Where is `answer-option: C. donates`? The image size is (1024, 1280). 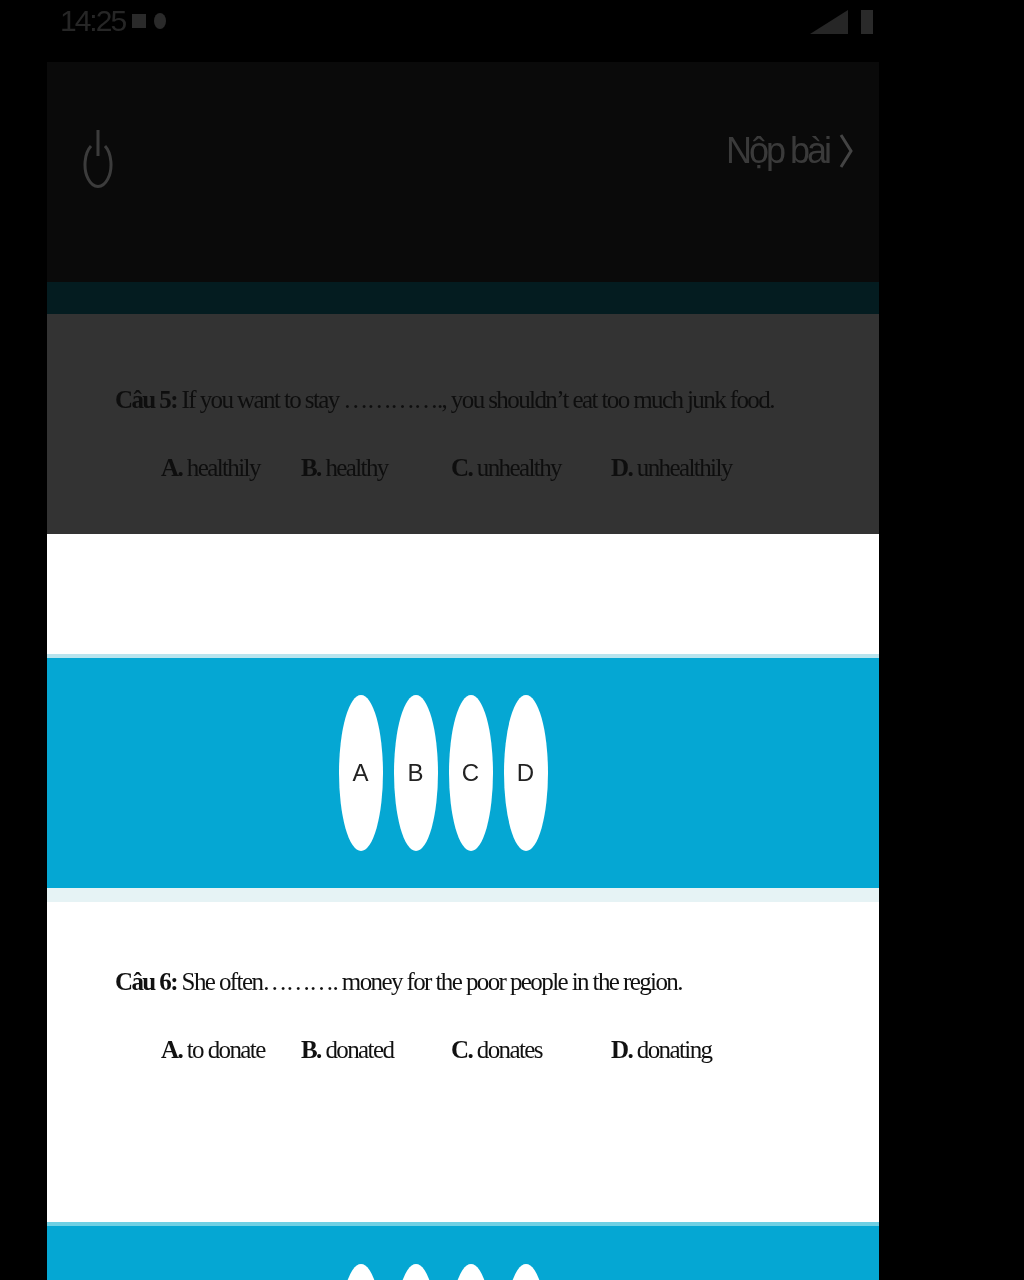
answer-option: C. donates is located at coordinates (531, 1050).